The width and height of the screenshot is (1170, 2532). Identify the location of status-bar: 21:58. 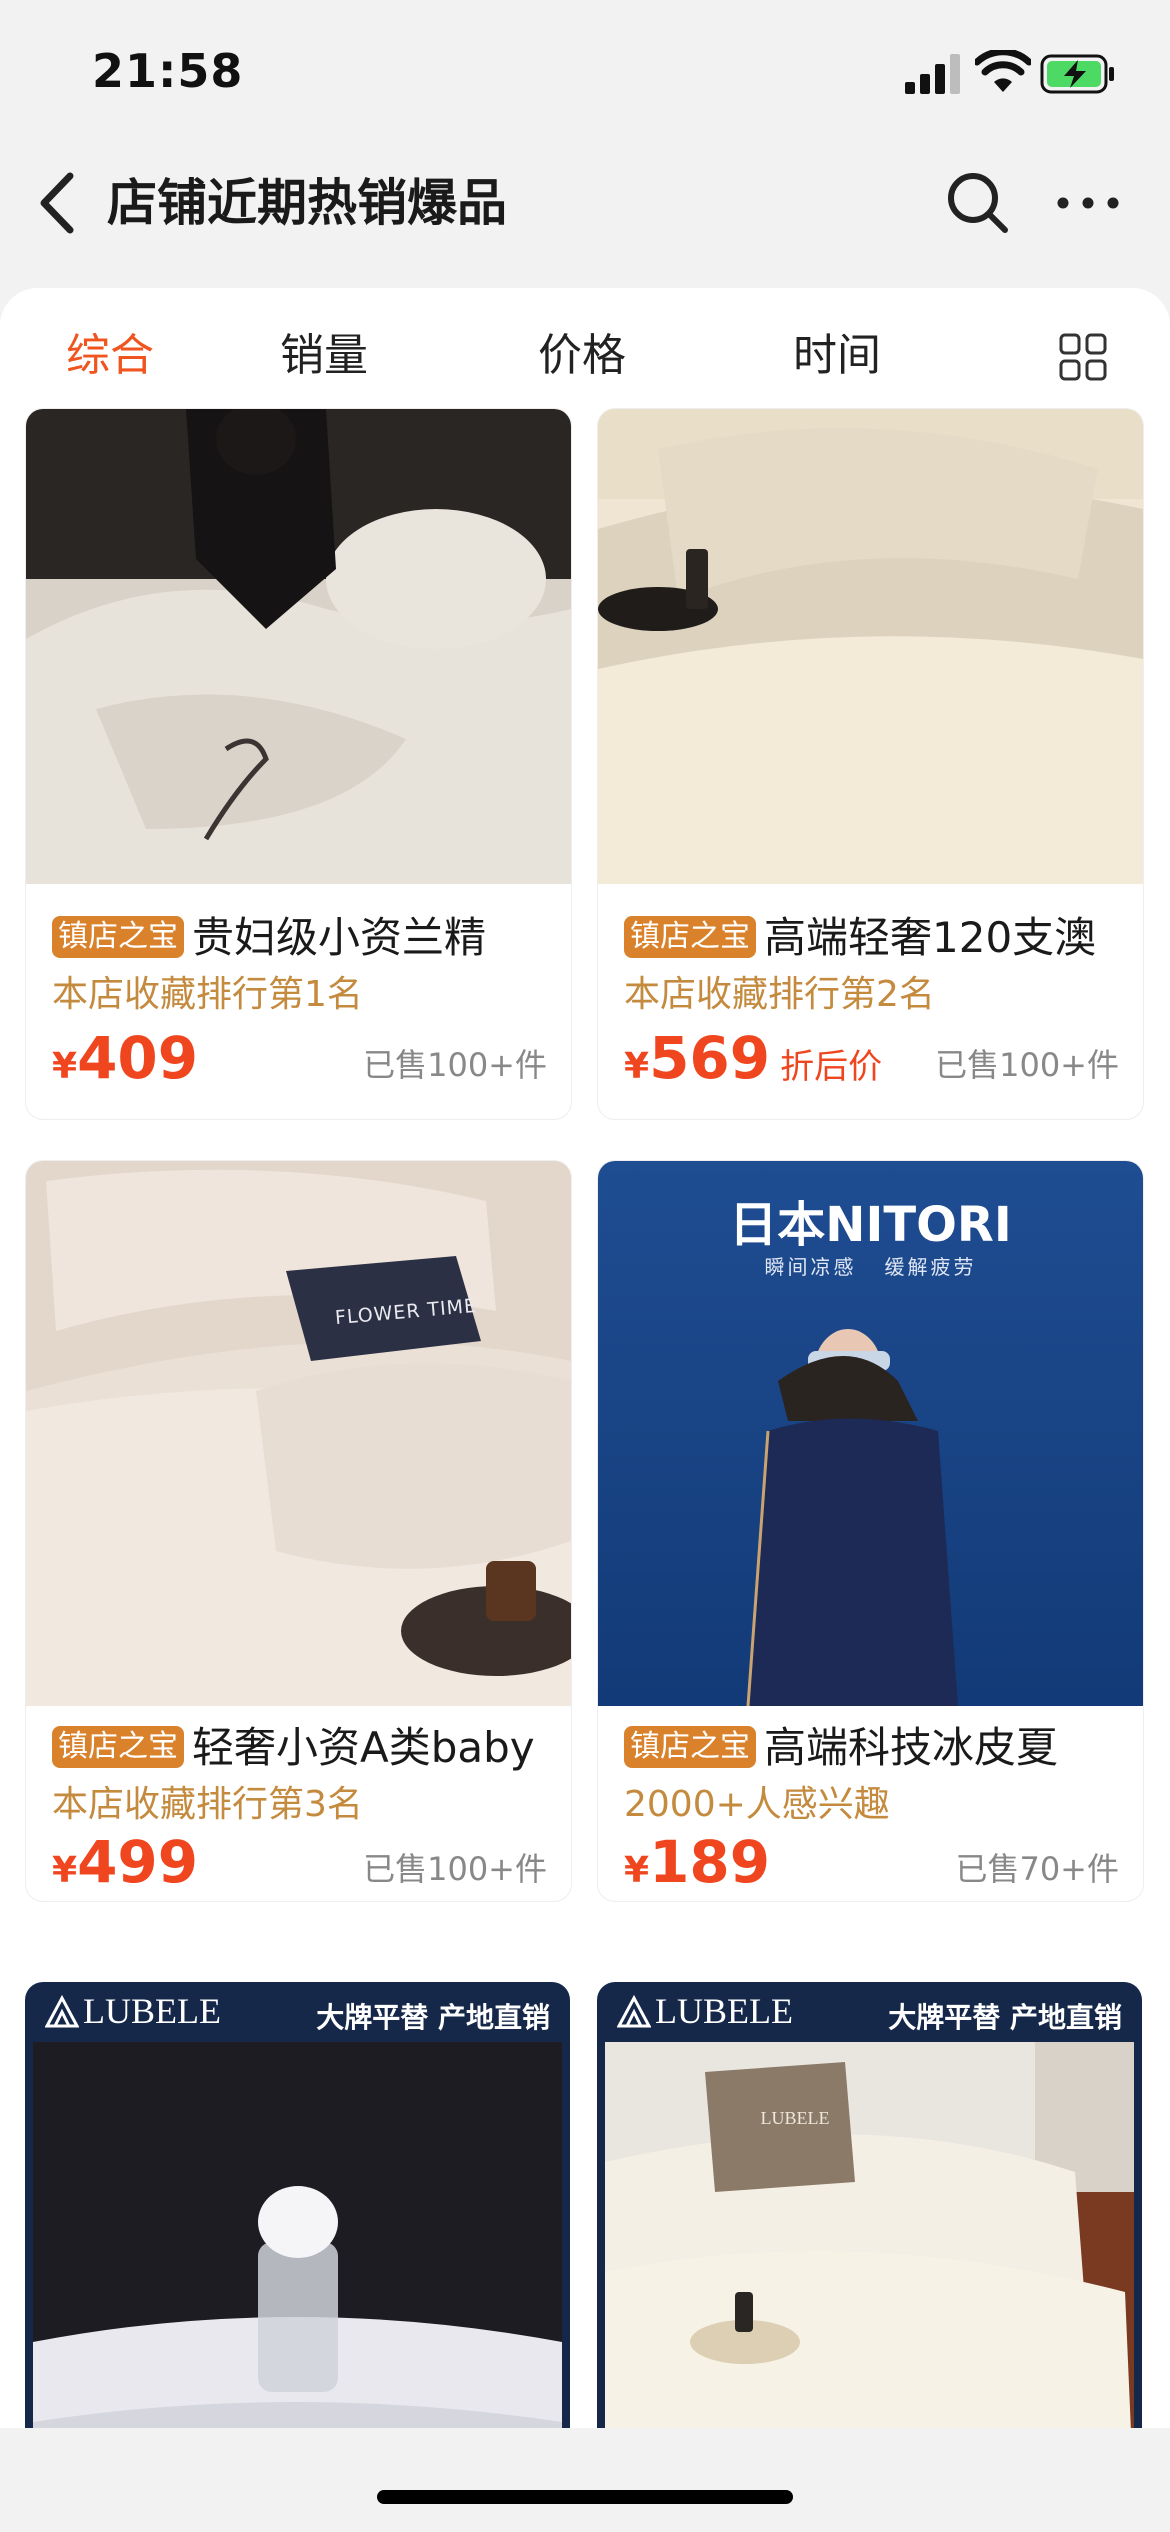
(585, 75).